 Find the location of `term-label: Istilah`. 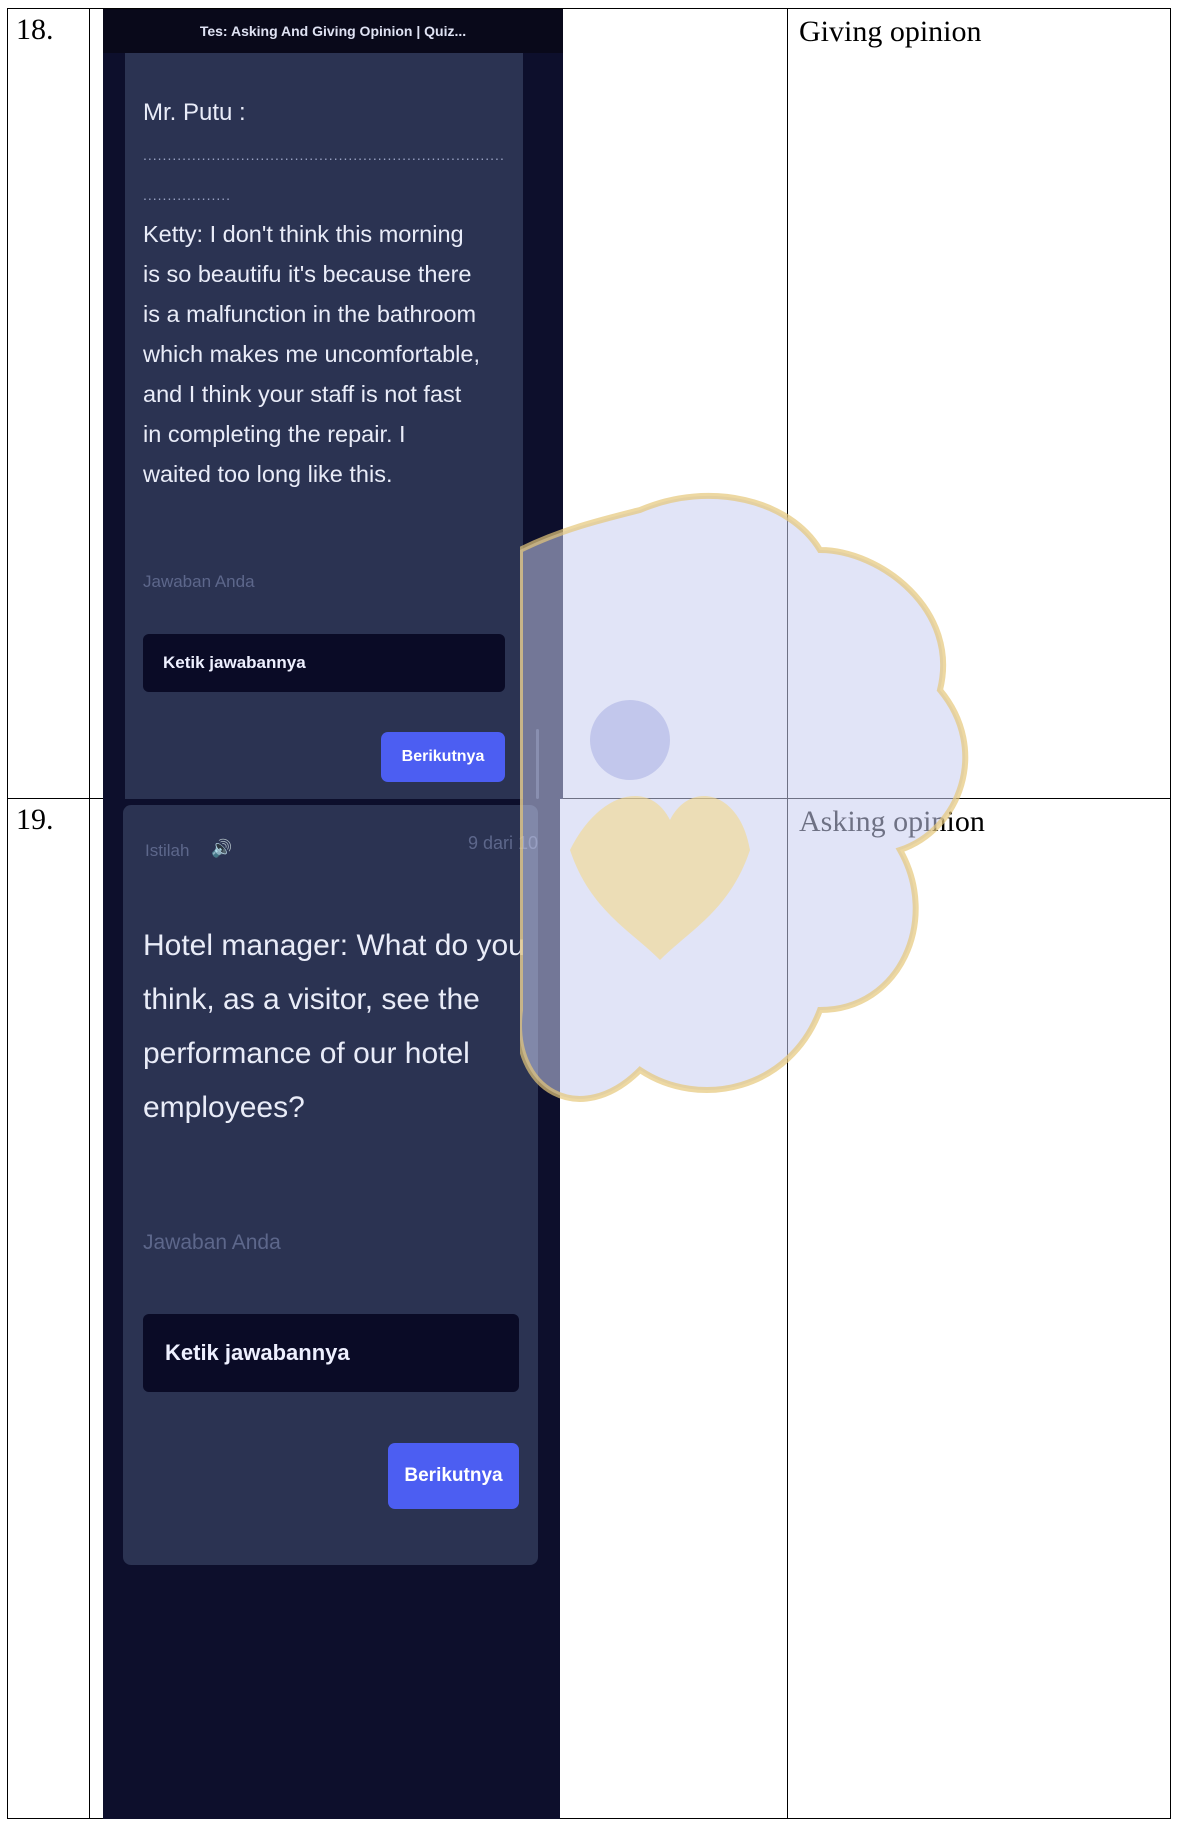

term-label: Istilah is located at coordinates (167, 850).